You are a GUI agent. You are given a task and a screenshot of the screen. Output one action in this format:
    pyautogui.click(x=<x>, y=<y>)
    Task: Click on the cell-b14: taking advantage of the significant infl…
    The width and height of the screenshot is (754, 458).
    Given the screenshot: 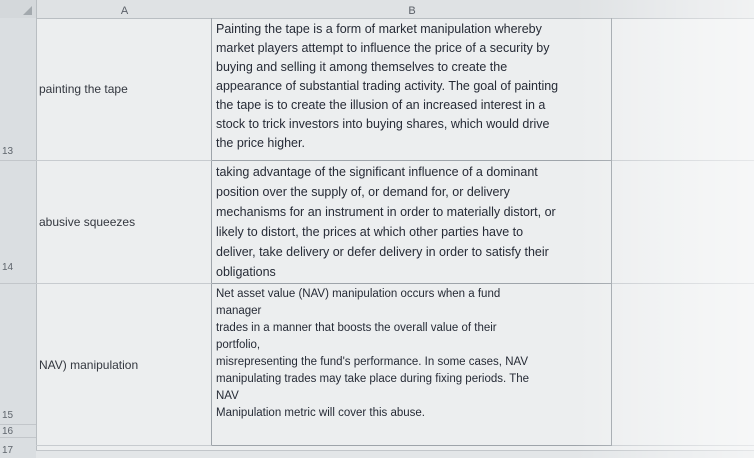 What is the action you would take?
    pyautogui.click(x=412, y=222)
    